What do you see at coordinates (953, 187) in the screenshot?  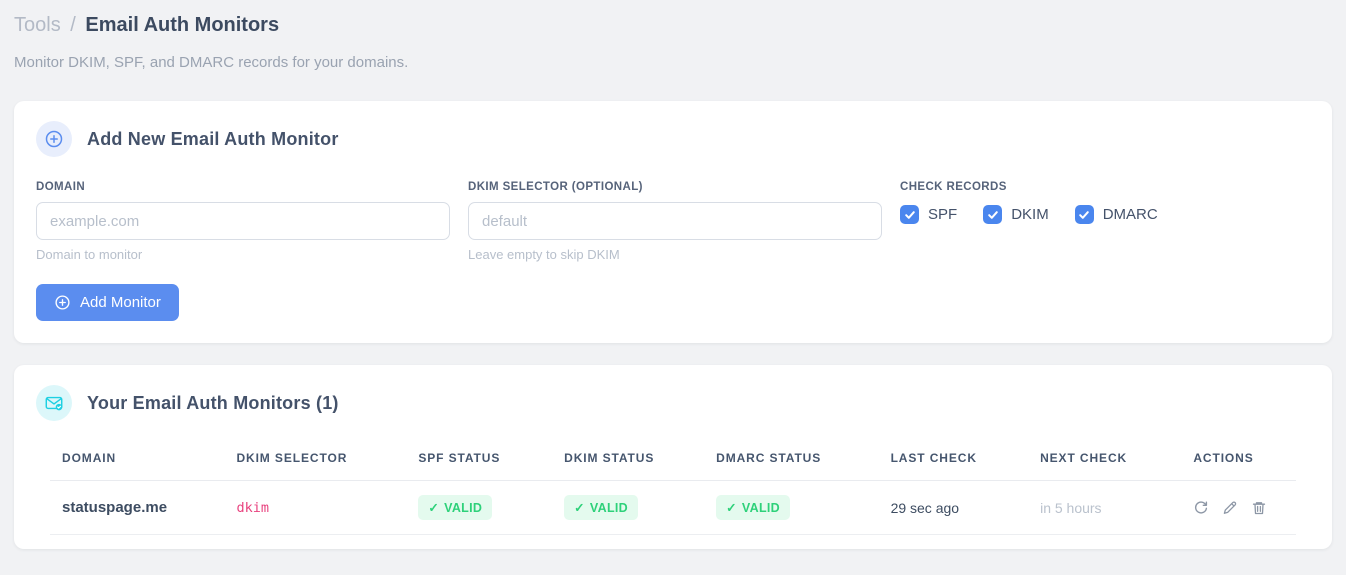 I see `check-records-label: CHECK RECORDS` at bounding box center [953, 187].